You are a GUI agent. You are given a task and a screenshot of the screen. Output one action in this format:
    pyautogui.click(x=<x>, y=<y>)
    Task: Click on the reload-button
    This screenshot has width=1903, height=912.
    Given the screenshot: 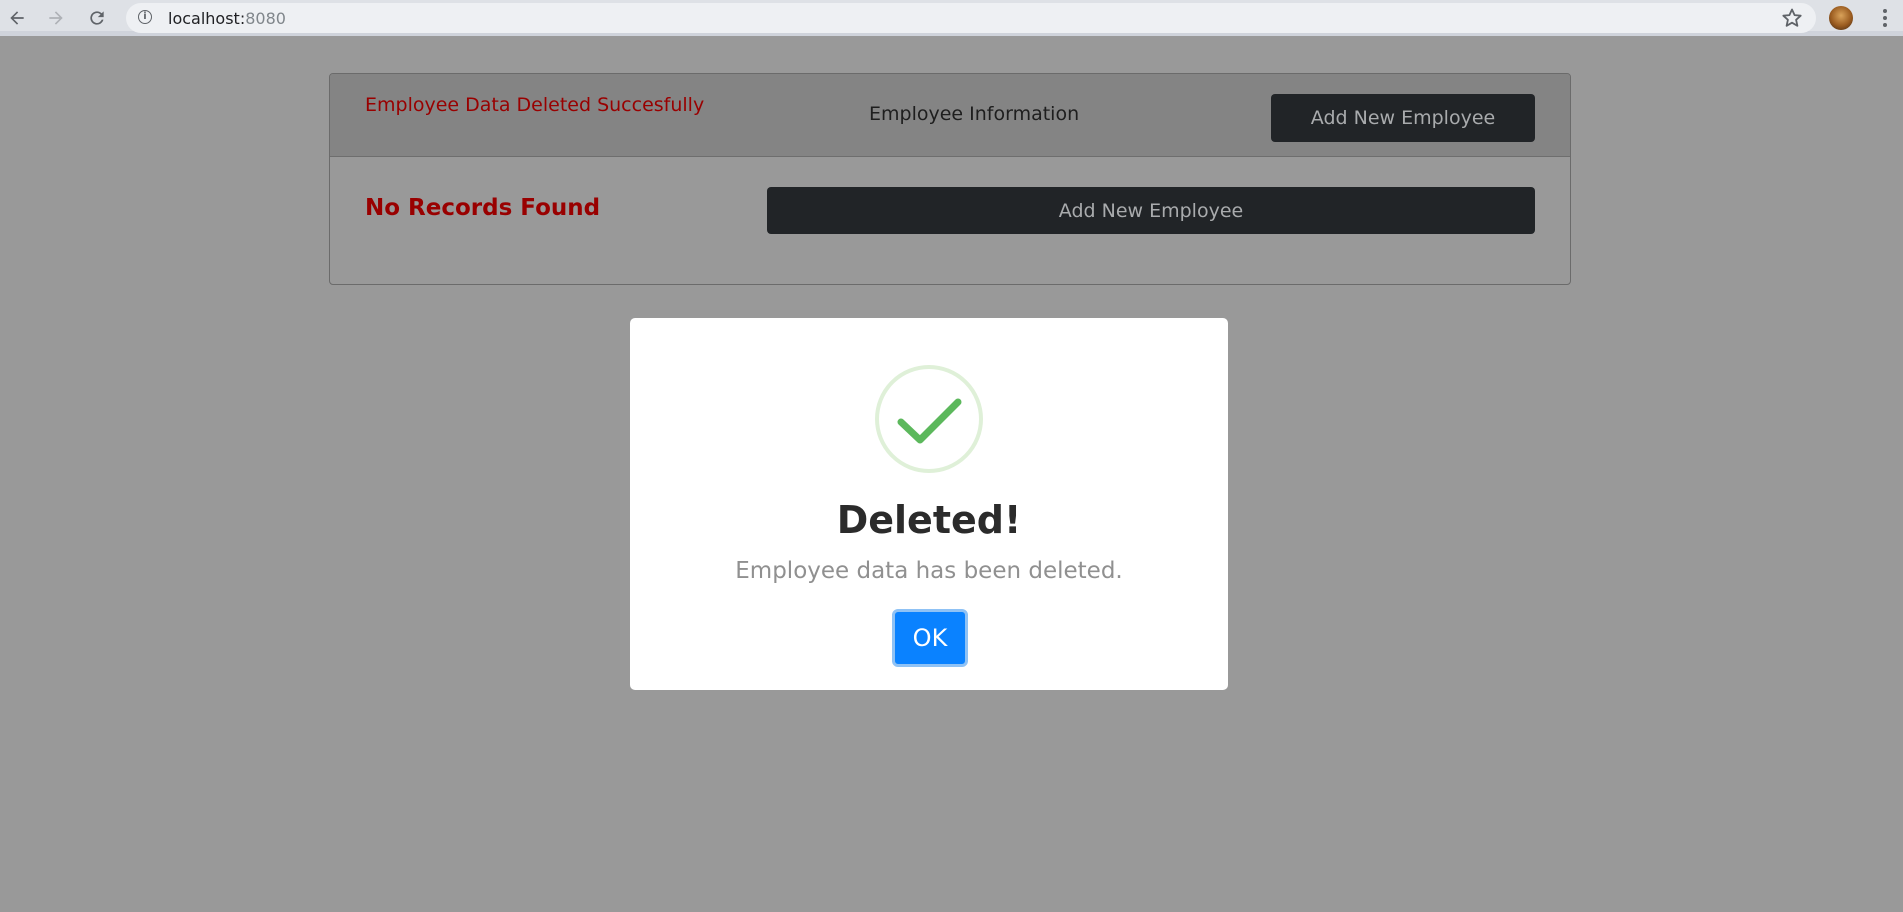 What is the action you would take?
    pyautogui.click(x=97, y=18)
    